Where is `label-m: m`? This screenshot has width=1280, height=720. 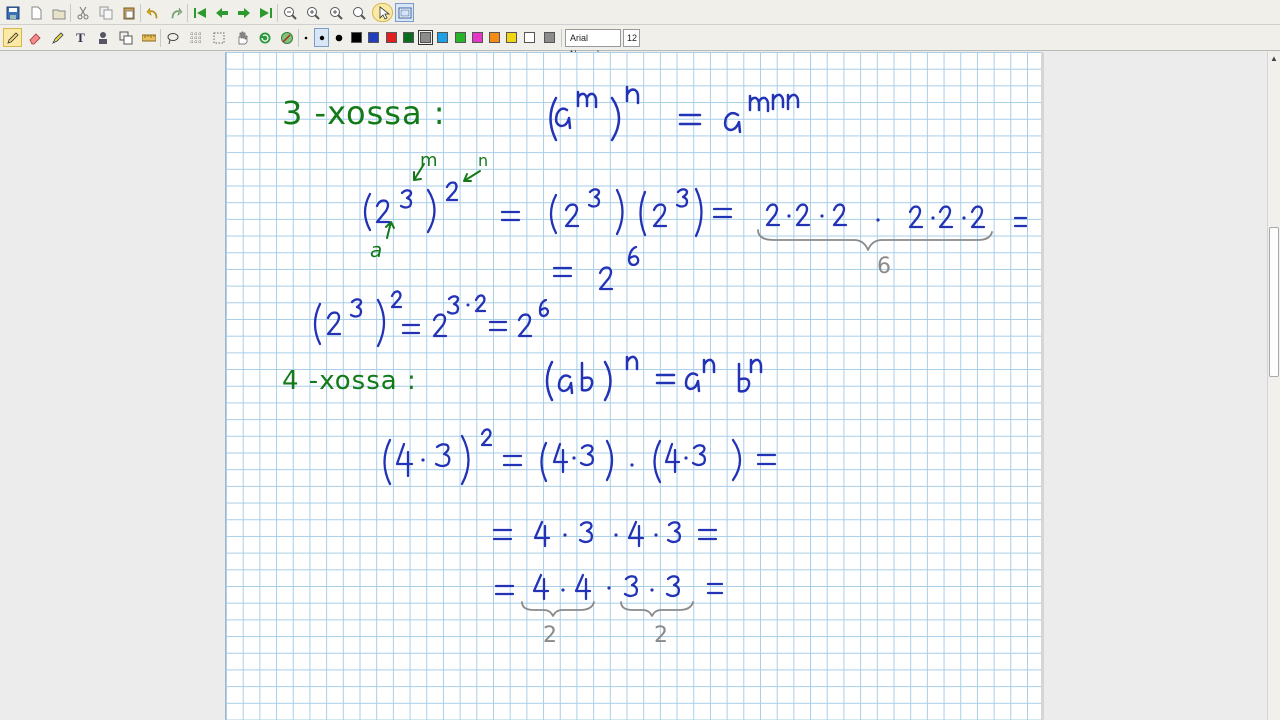
label-m: m is located at coordinates (429, 160).